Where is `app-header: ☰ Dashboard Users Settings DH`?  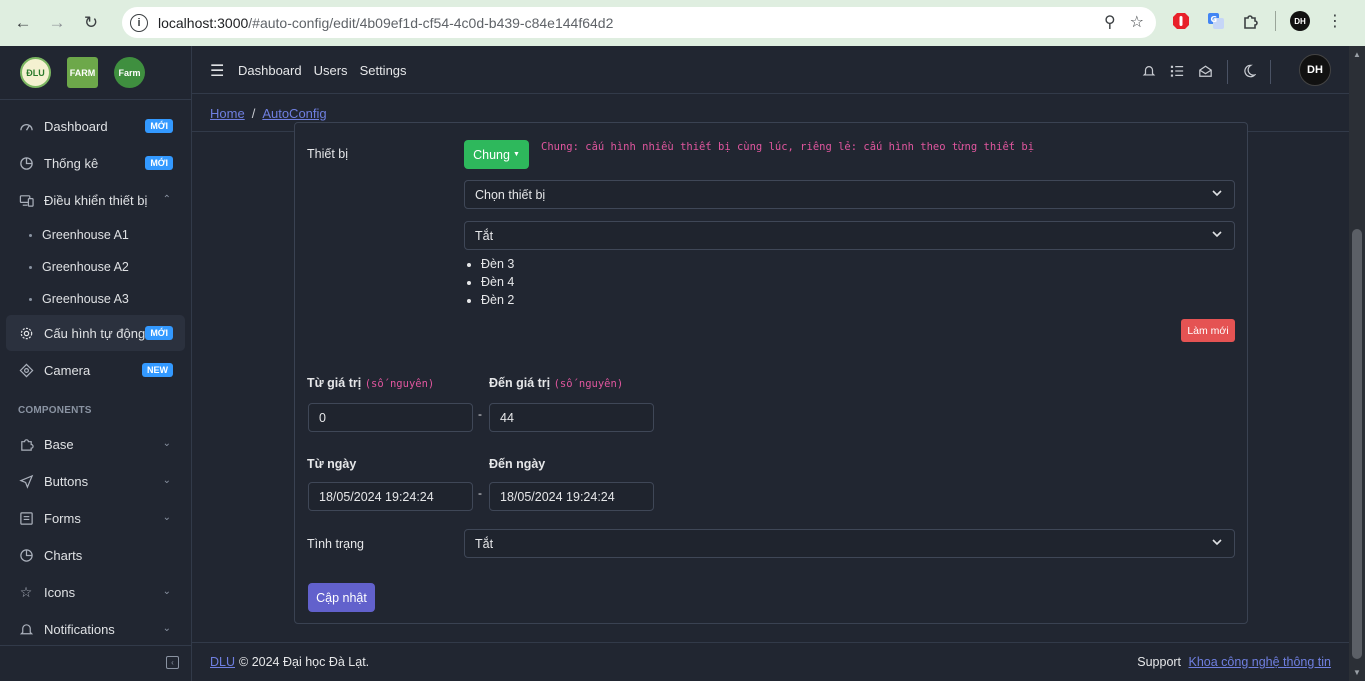
app-header: ☰ Dashboard Users Settings DH is located at coordinates (770, 70).